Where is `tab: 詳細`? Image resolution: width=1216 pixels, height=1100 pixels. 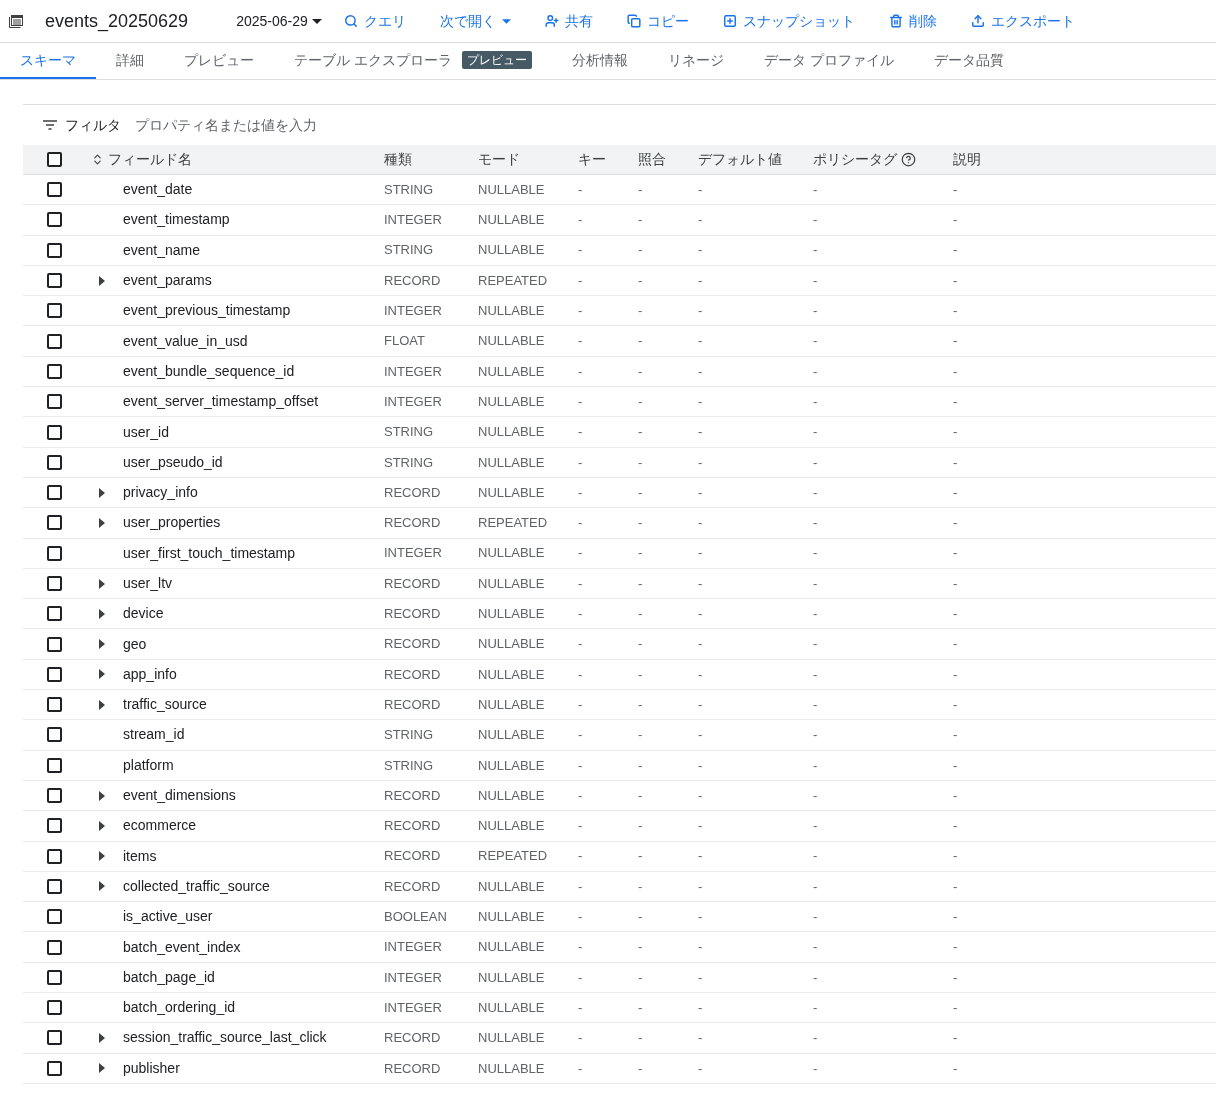 tab: 詳細 is located at coordinates (130, 61).